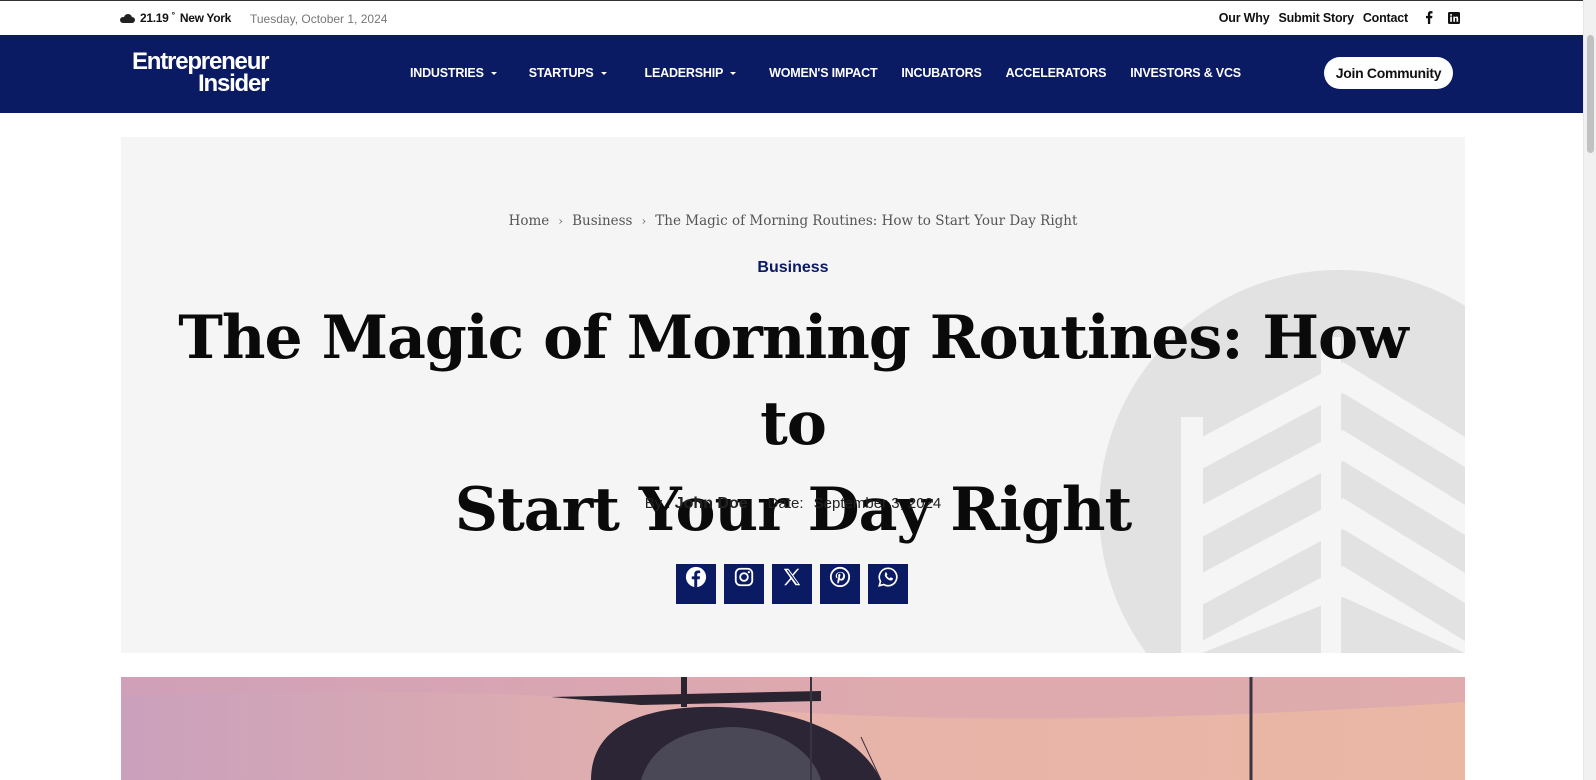  I want to click on whatsapp-icon, so click(888, 577).